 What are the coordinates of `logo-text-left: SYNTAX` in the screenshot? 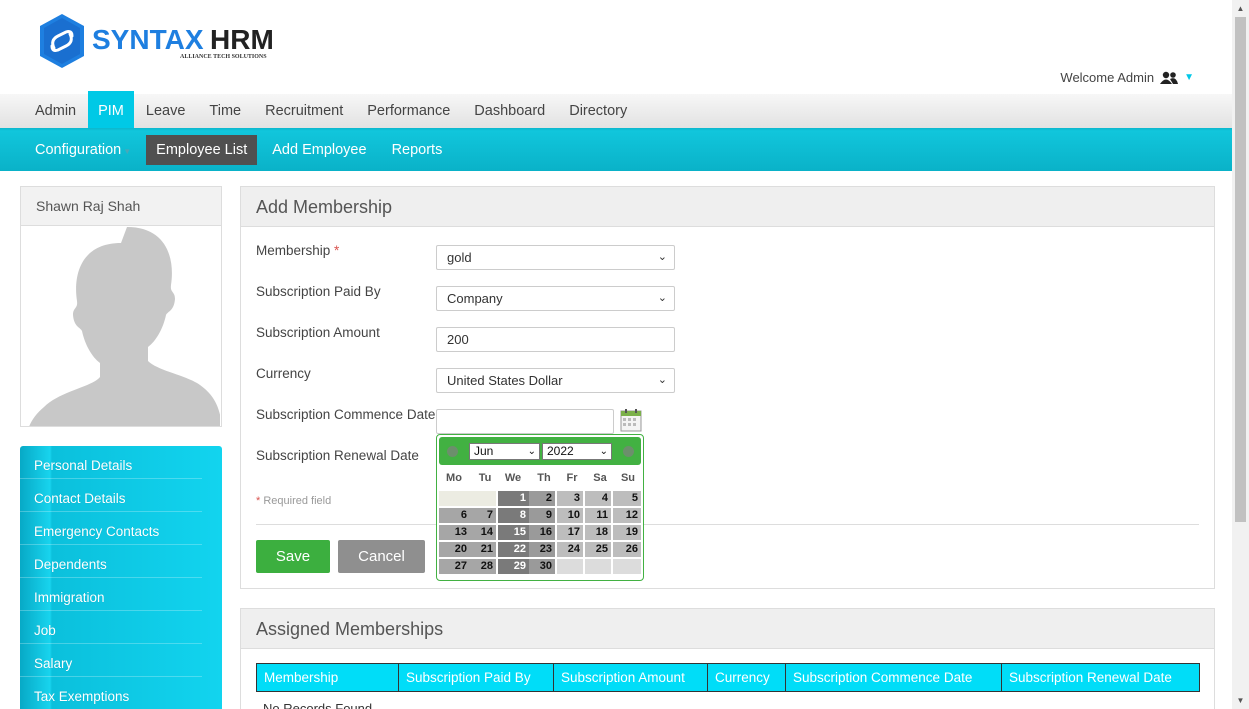 It's located at (148, 39).